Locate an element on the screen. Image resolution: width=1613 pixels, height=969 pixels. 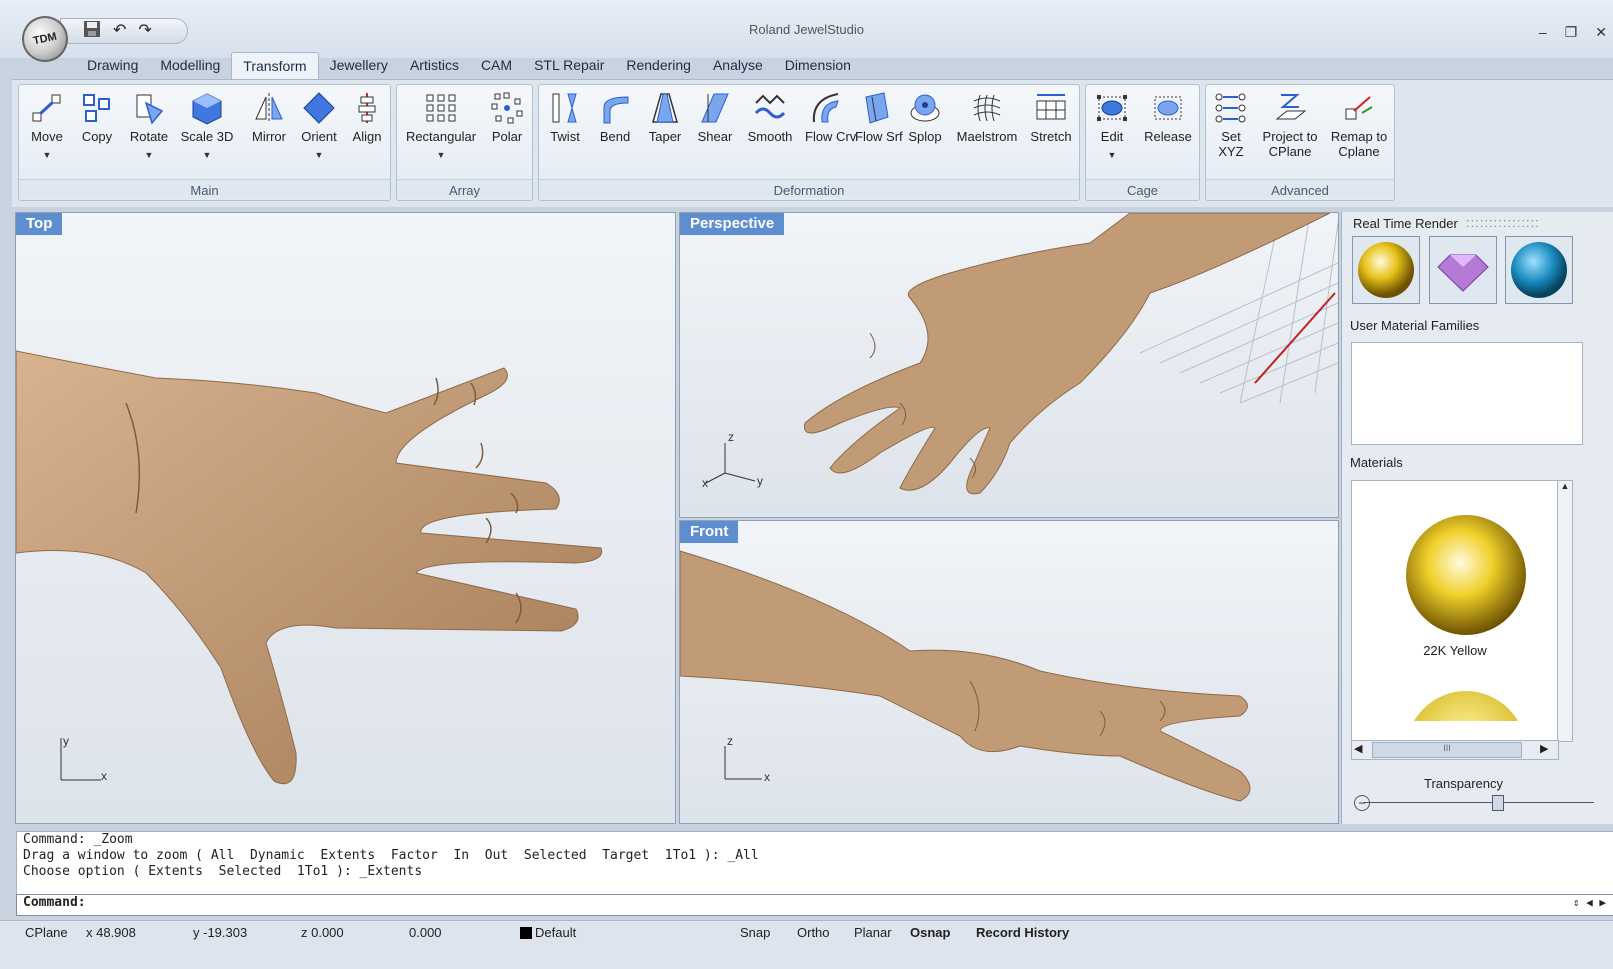
viewport-front-title: Front is located at coordinates (709, 532).